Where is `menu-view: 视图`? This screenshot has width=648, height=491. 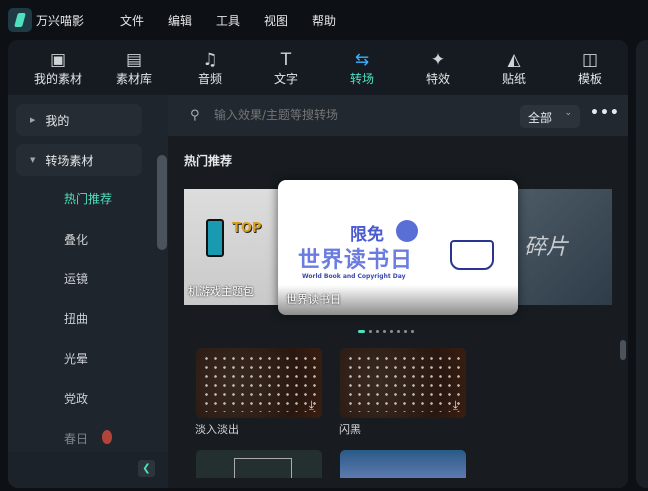
menu-view: 视图 is located at coordinates (276, 20).